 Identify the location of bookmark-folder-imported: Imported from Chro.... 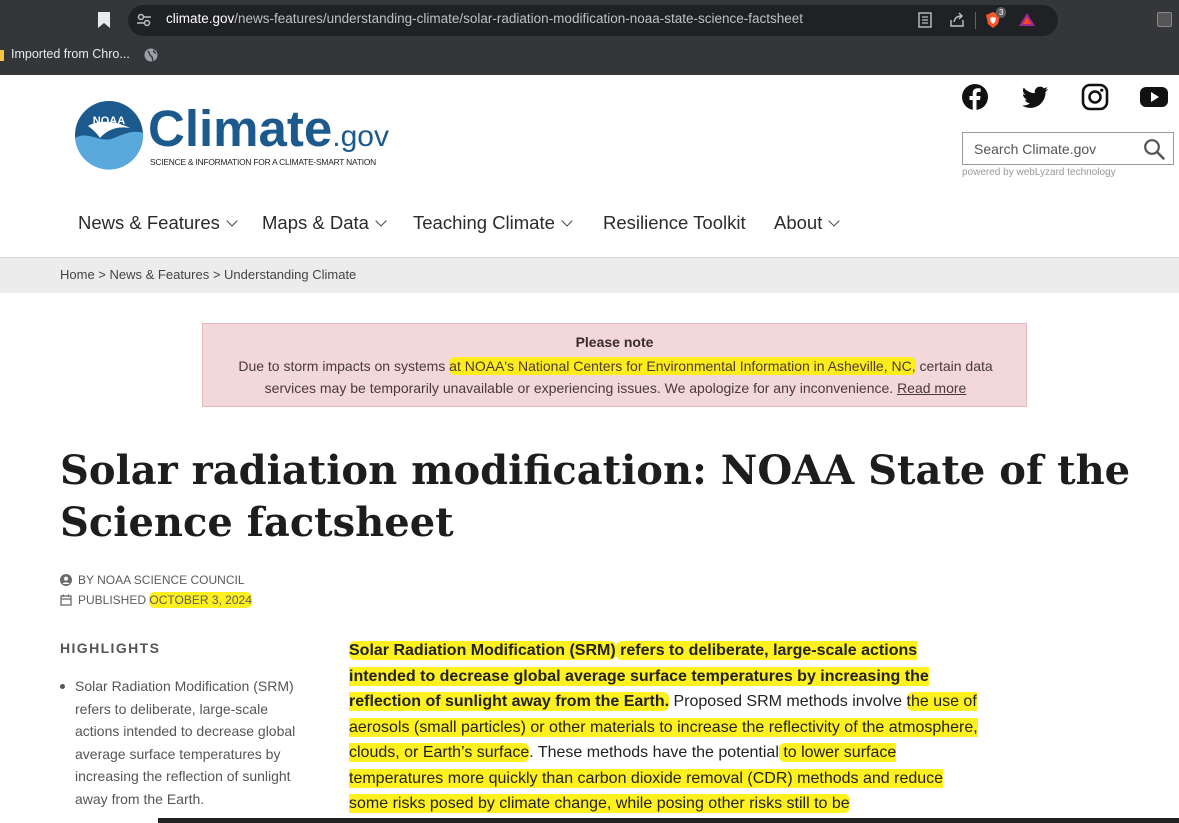
(70, 54).